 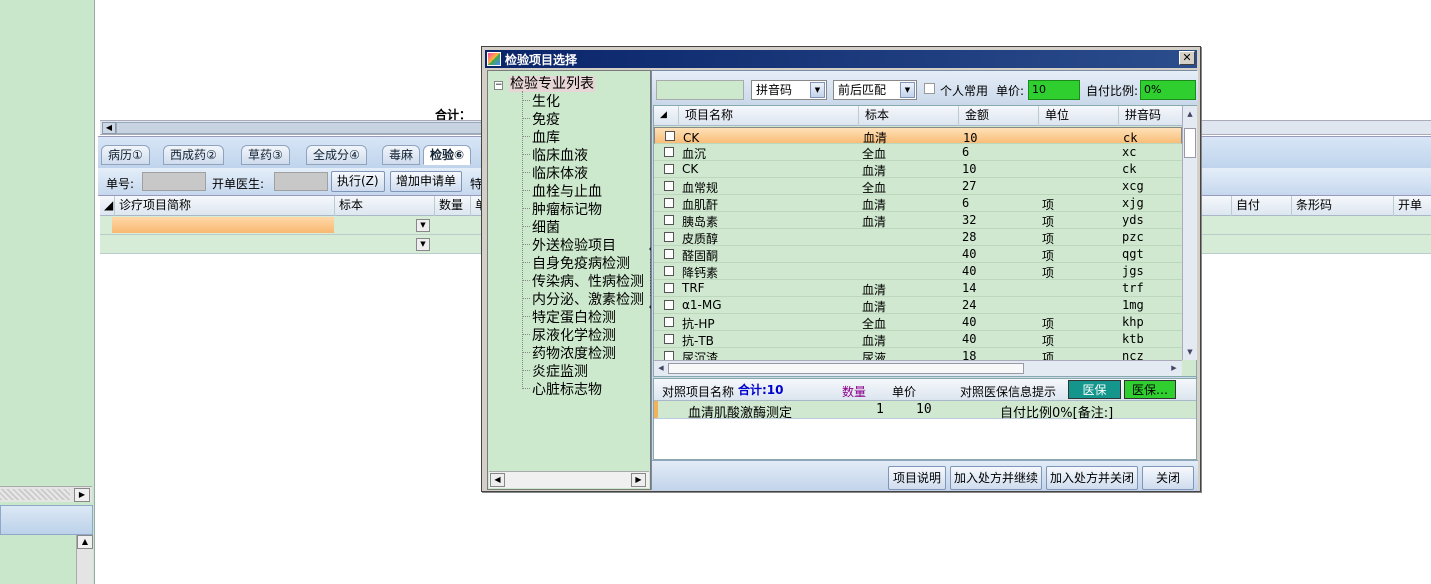 What do you see at coordinates (358, 181) in the screenshot?
I see `execute-button: 执行(Z)` at bounding box center [358, 181].